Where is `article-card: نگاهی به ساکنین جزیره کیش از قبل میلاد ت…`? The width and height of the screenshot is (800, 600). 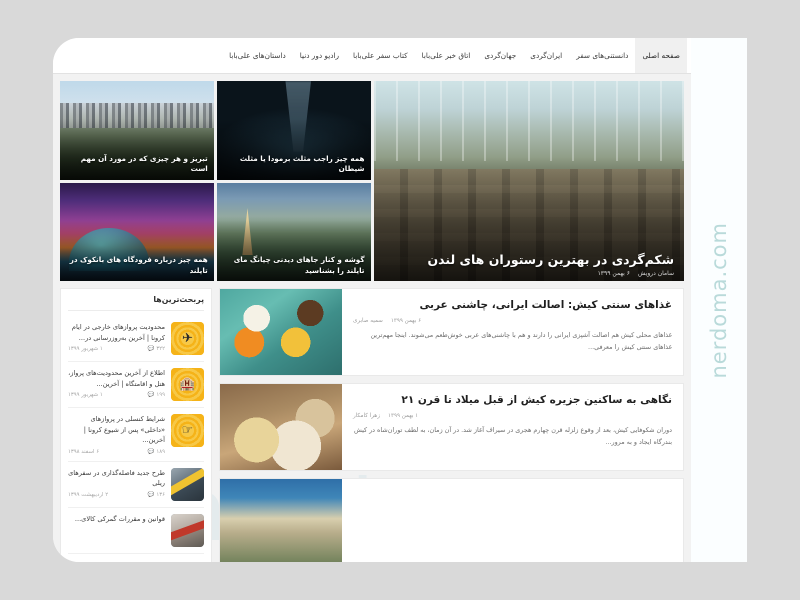 article-card: نگاهی به ساکنین جزیره کیش از قبل میلاد ت… is located at coordinates (451, 427).